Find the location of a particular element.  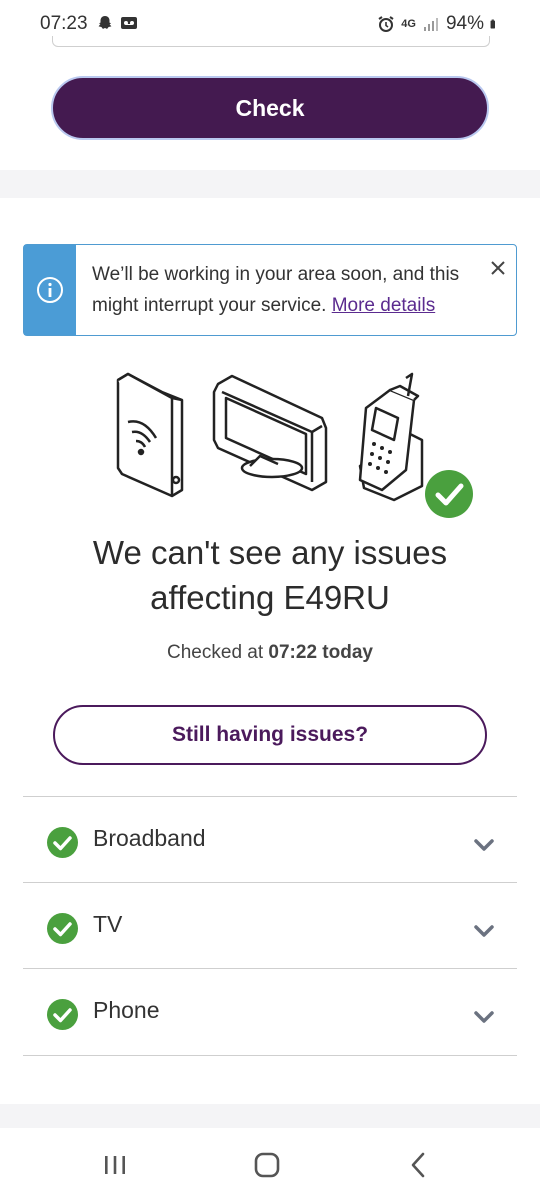

still-having-issues-button: Still having issues? is located at coordinates (270, 735).